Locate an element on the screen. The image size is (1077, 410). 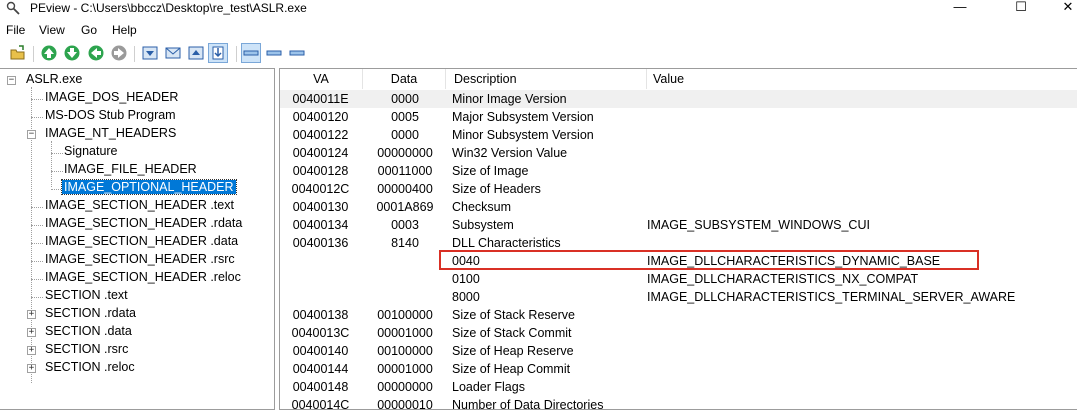
view-bytes-icon is located at coordinates (251, 53).